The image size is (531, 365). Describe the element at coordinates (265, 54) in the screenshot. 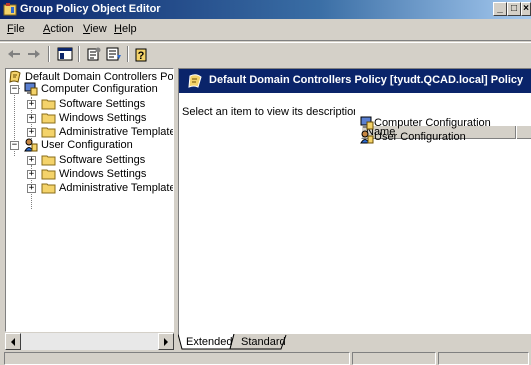

I see `toolbar: ?` at that location.